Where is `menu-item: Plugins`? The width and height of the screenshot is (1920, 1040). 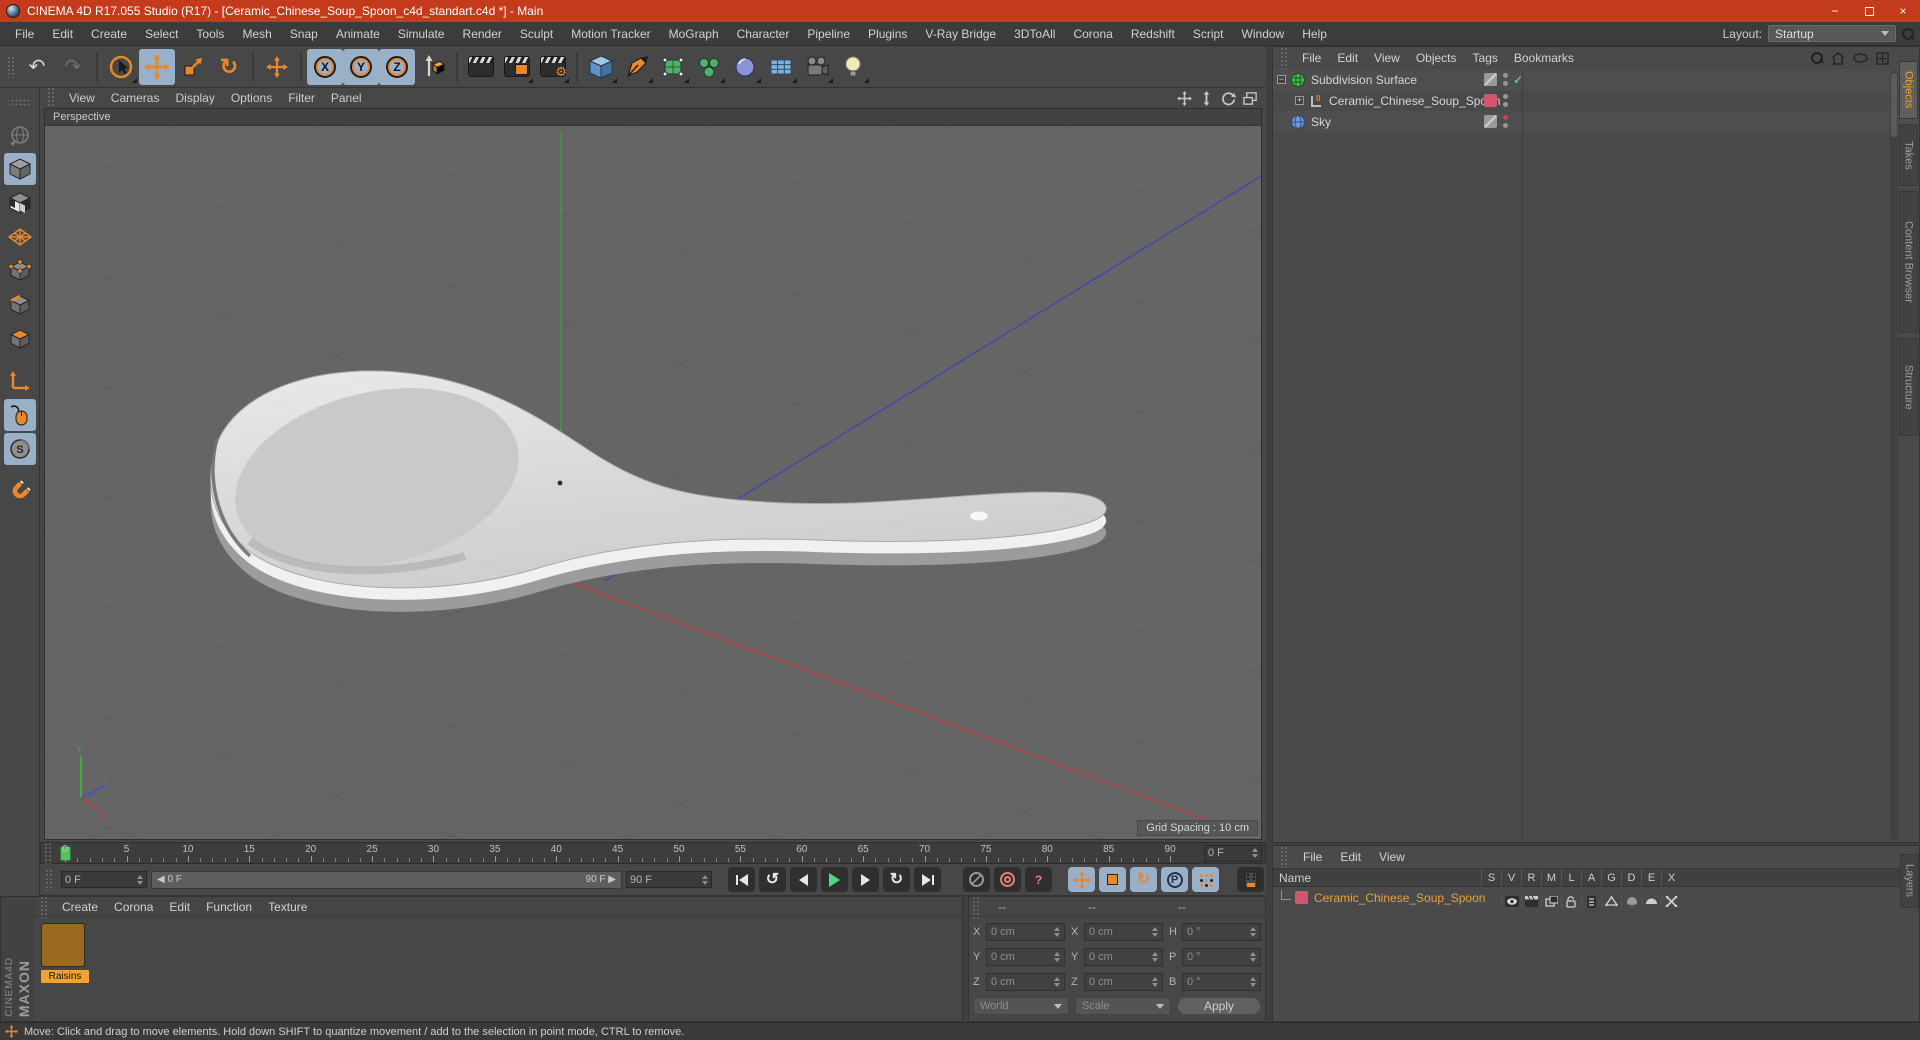 menu-item: Plugins is located at coordinates (887, 34).